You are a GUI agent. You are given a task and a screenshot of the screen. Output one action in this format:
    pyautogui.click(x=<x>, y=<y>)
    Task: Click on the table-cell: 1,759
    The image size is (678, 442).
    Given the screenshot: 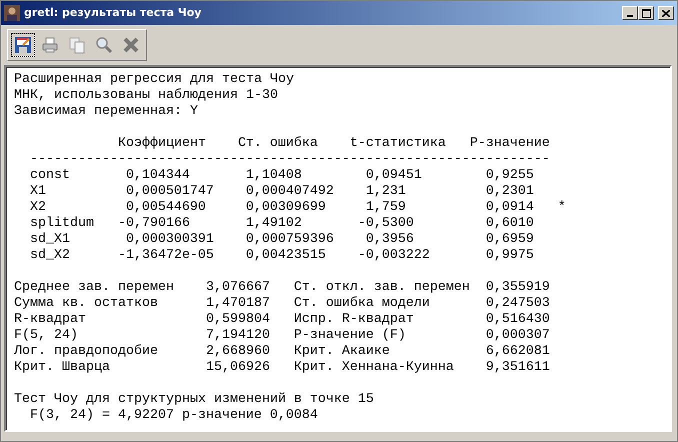 What is the action you would take?
    pyautogui.click(x=386, y=208)
    